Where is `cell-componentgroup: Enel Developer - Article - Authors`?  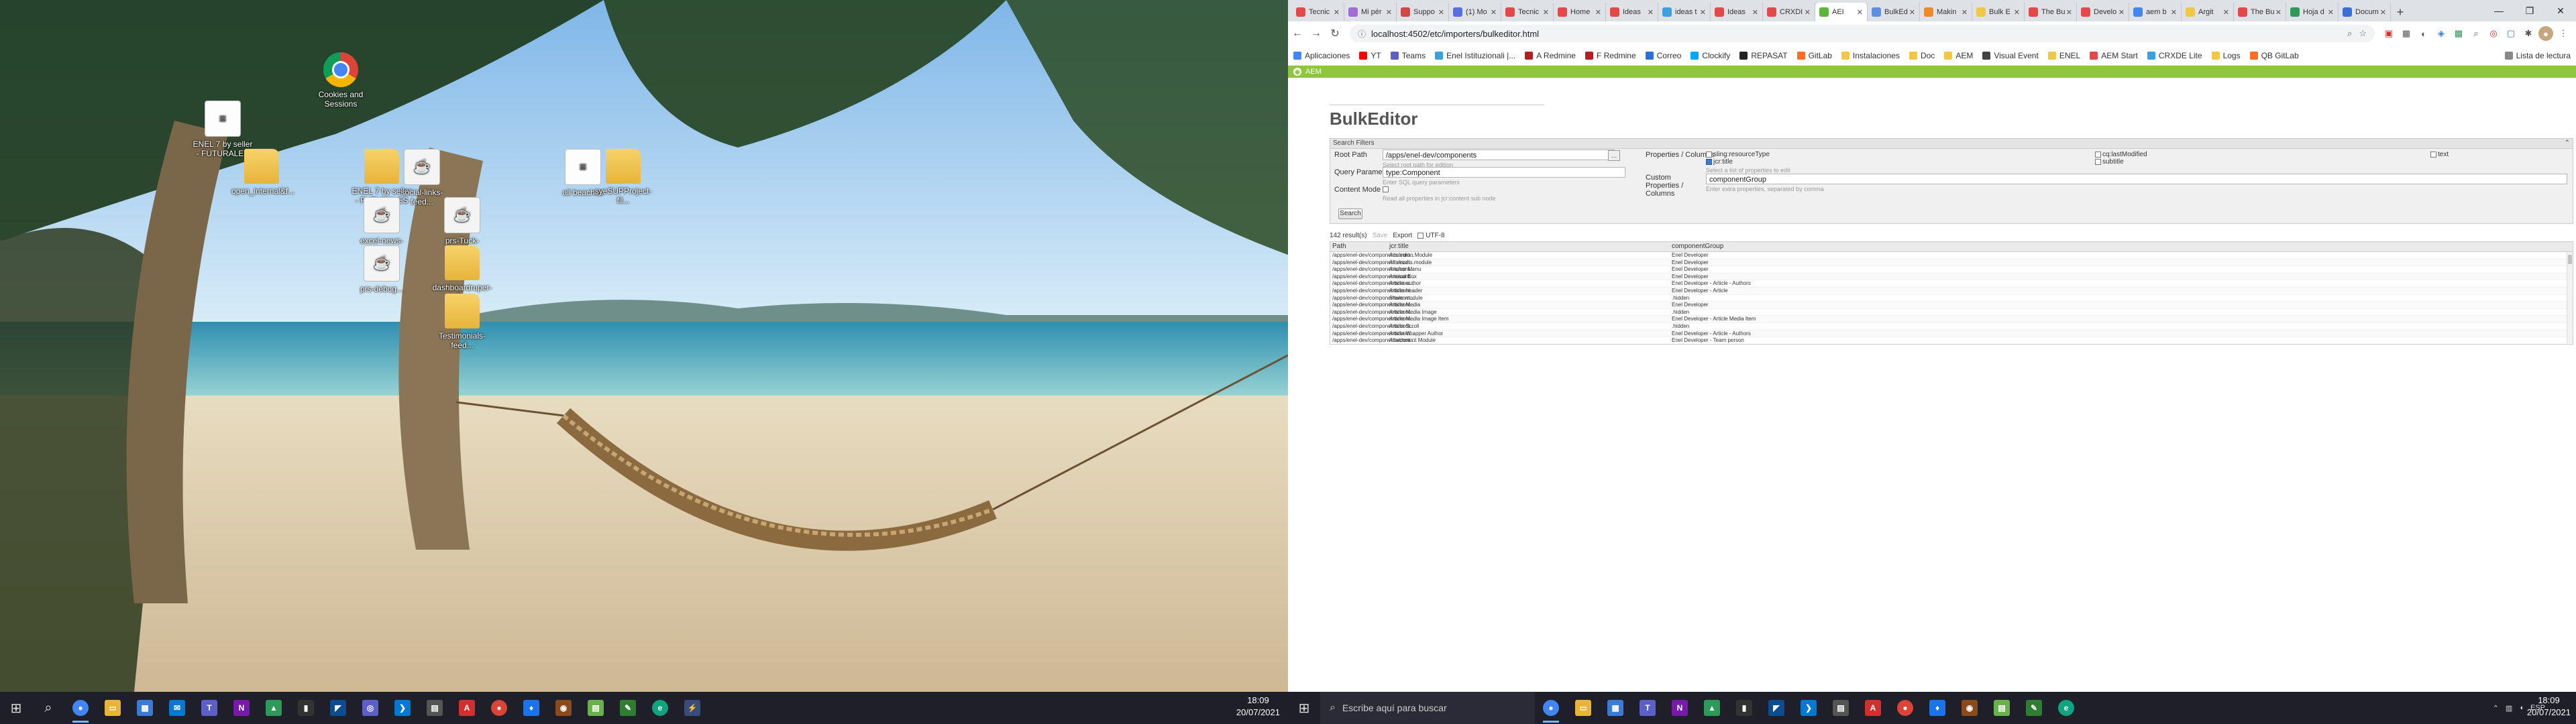 cell-componentgroup: Enel Developer - Article - Authors is located at coordinates (2121, 283).